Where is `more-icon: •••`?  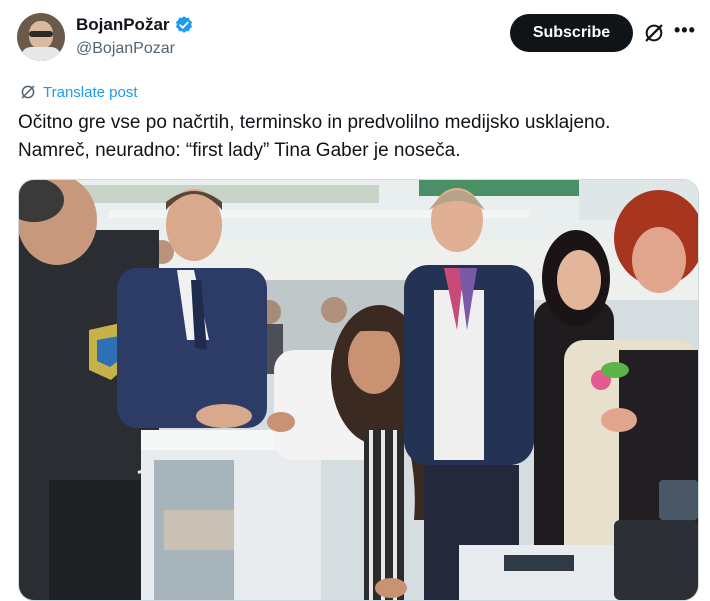 more-icon: ••• is located at coordinates (685, 30).